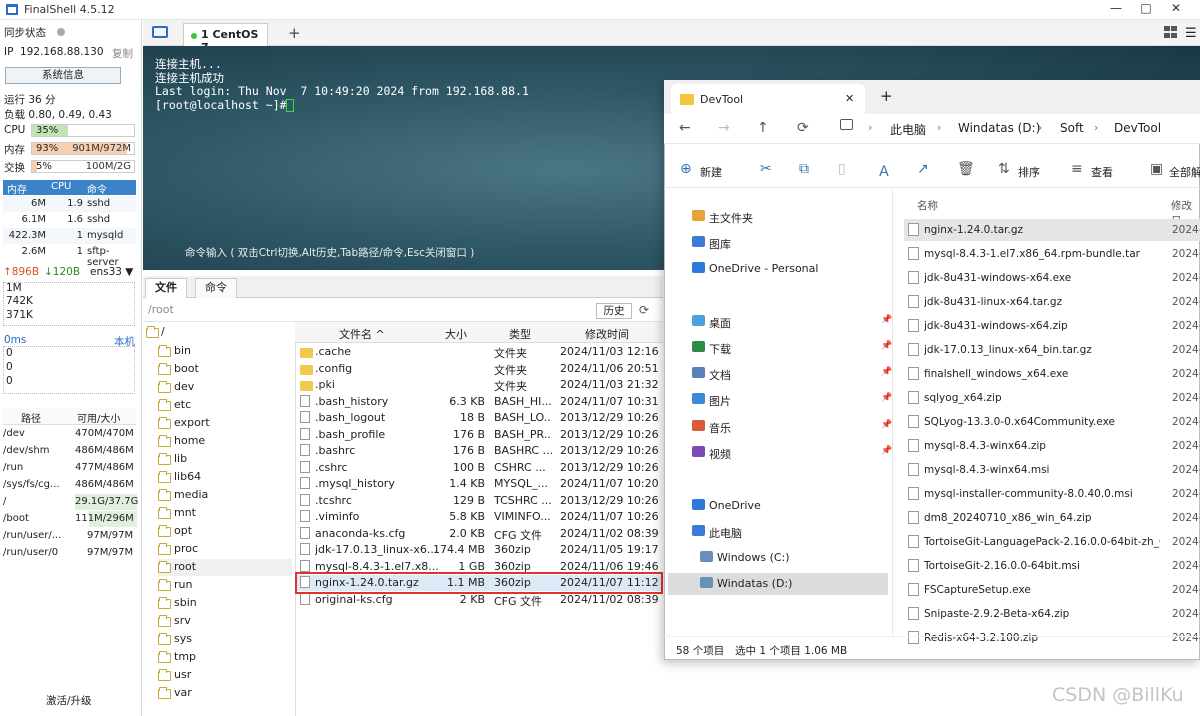 Image resolution: width=1200 pixels, height=716 pixels. Describe the element at coordinates (69, 236) in the screenshot. I see `process-row: 422.3M 1 mysqld` at that location.